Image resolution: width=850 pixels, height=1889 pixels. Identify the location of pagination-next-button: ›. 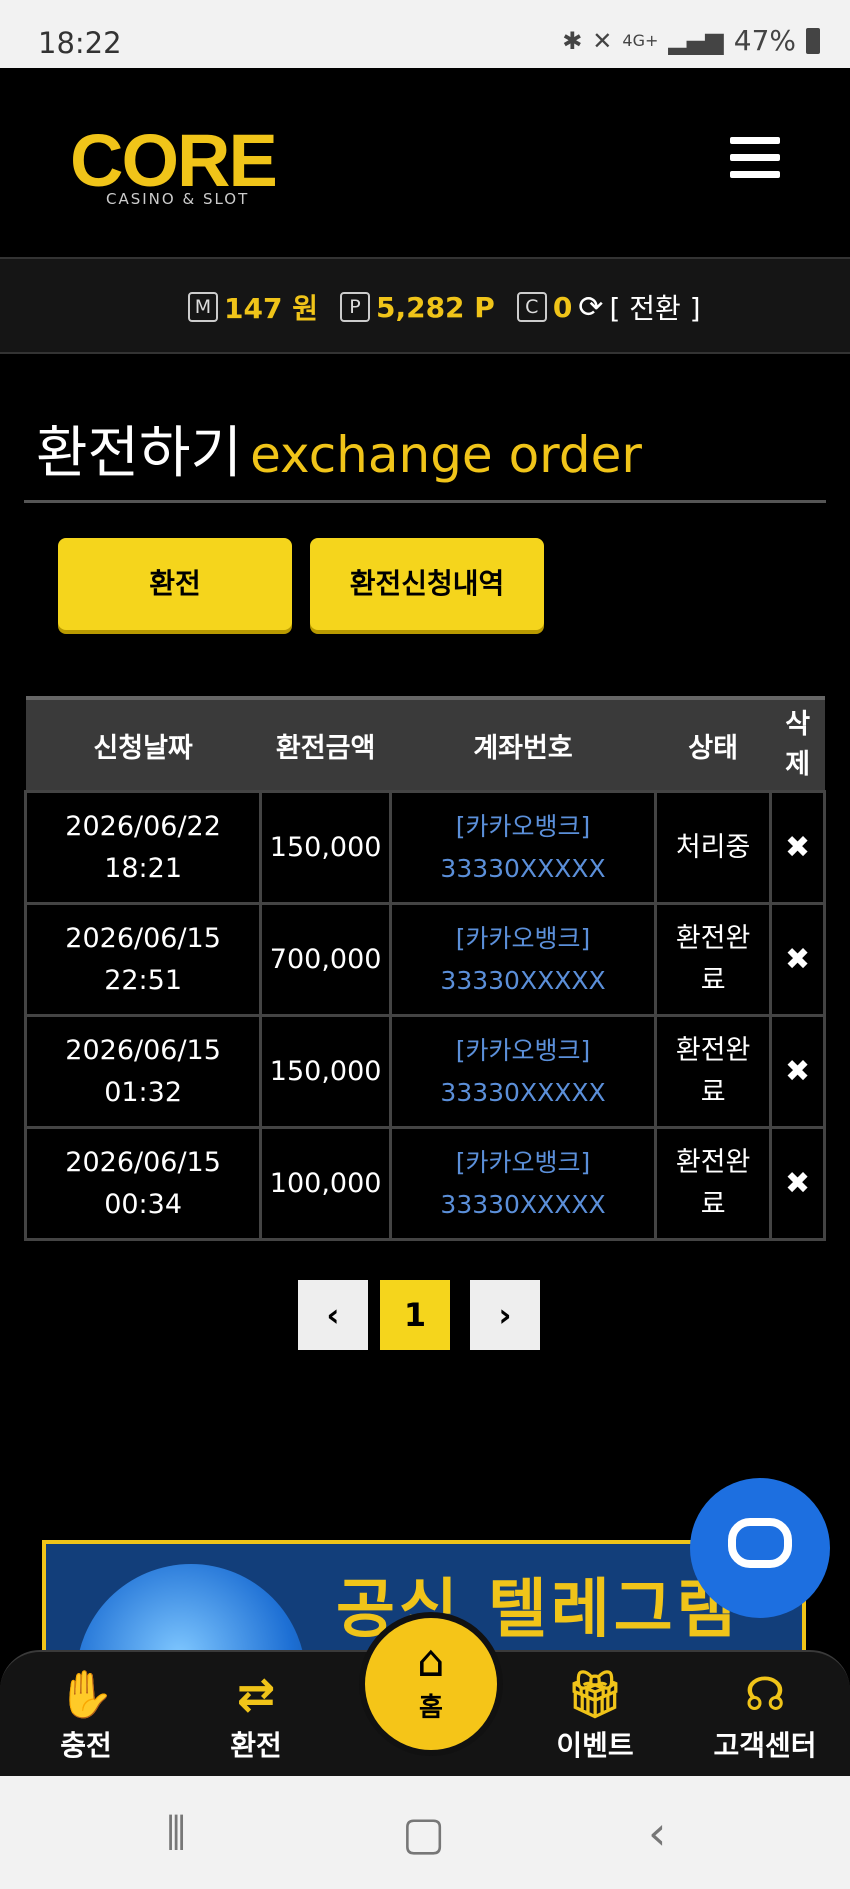
(505, 1315).